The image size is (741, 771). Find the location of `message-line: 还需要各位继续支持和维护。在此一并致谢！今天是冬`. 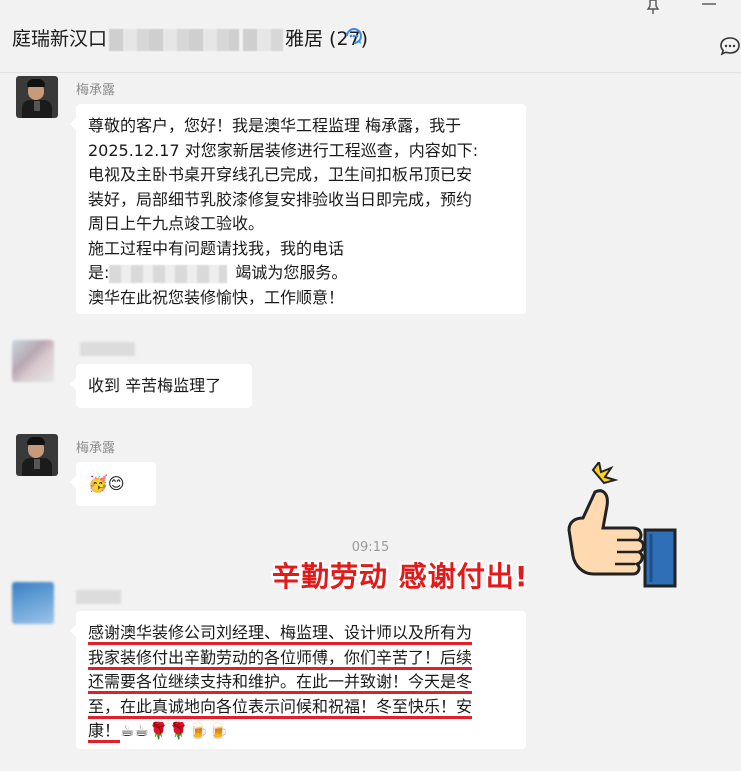

message-line: 还需要各位继续支持和维护。在此一并致谢！今天是冬 is located at coordinates (280, 681).